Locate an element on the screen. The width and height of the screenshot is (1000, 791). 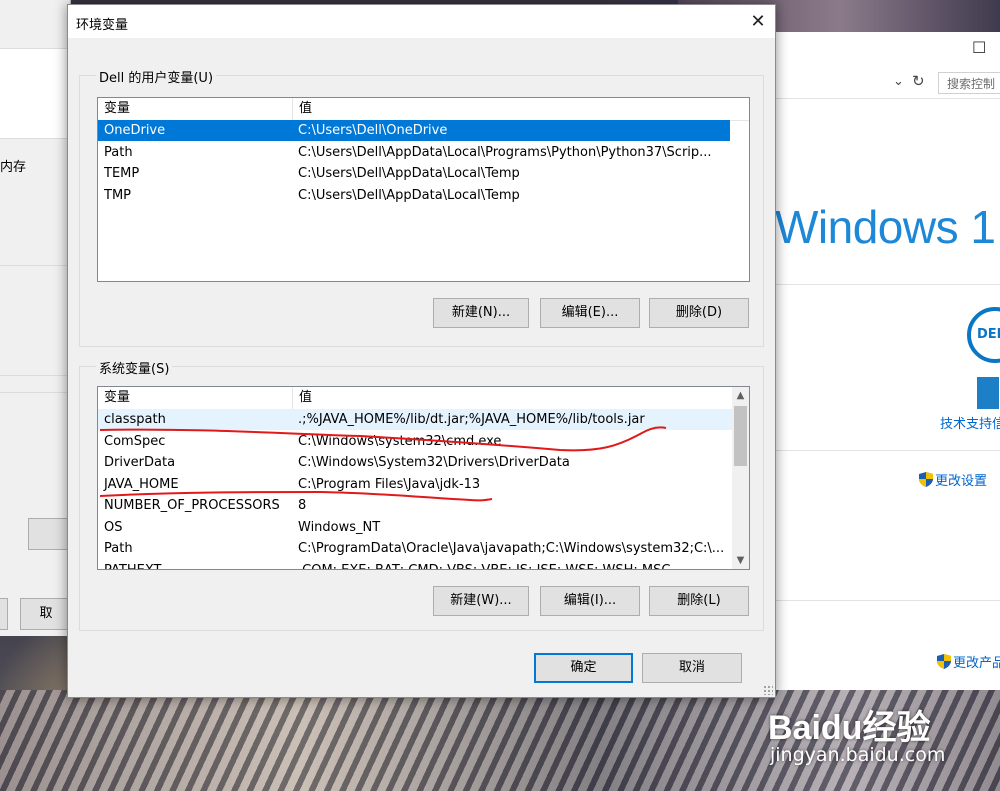
variable-value-cell: C:\Users\Dell\OneDrive is located at coordinates (373, 130).